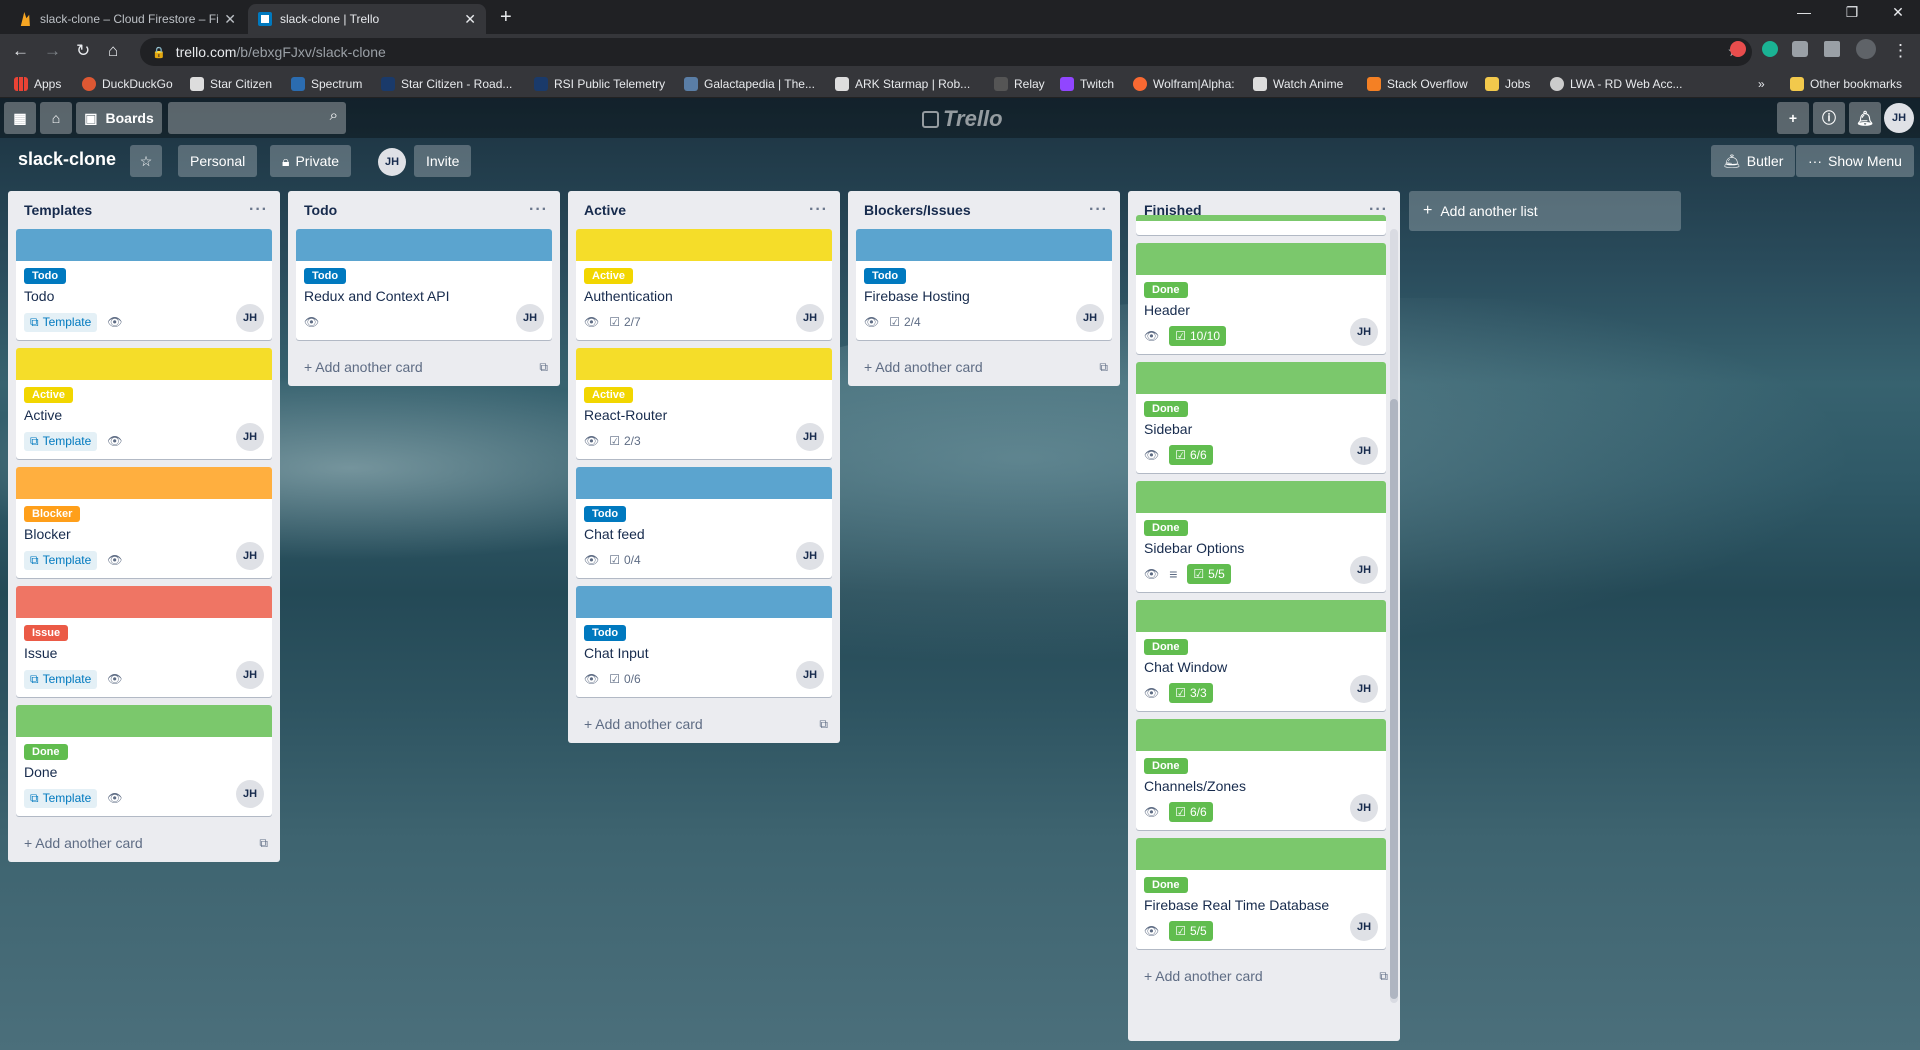 This screenshot has width=1920, height=1050. What do you see at coordinates (1800, 49) in the screenshot?
I see `puzzle-icon` at bounding box center [1800, 49].